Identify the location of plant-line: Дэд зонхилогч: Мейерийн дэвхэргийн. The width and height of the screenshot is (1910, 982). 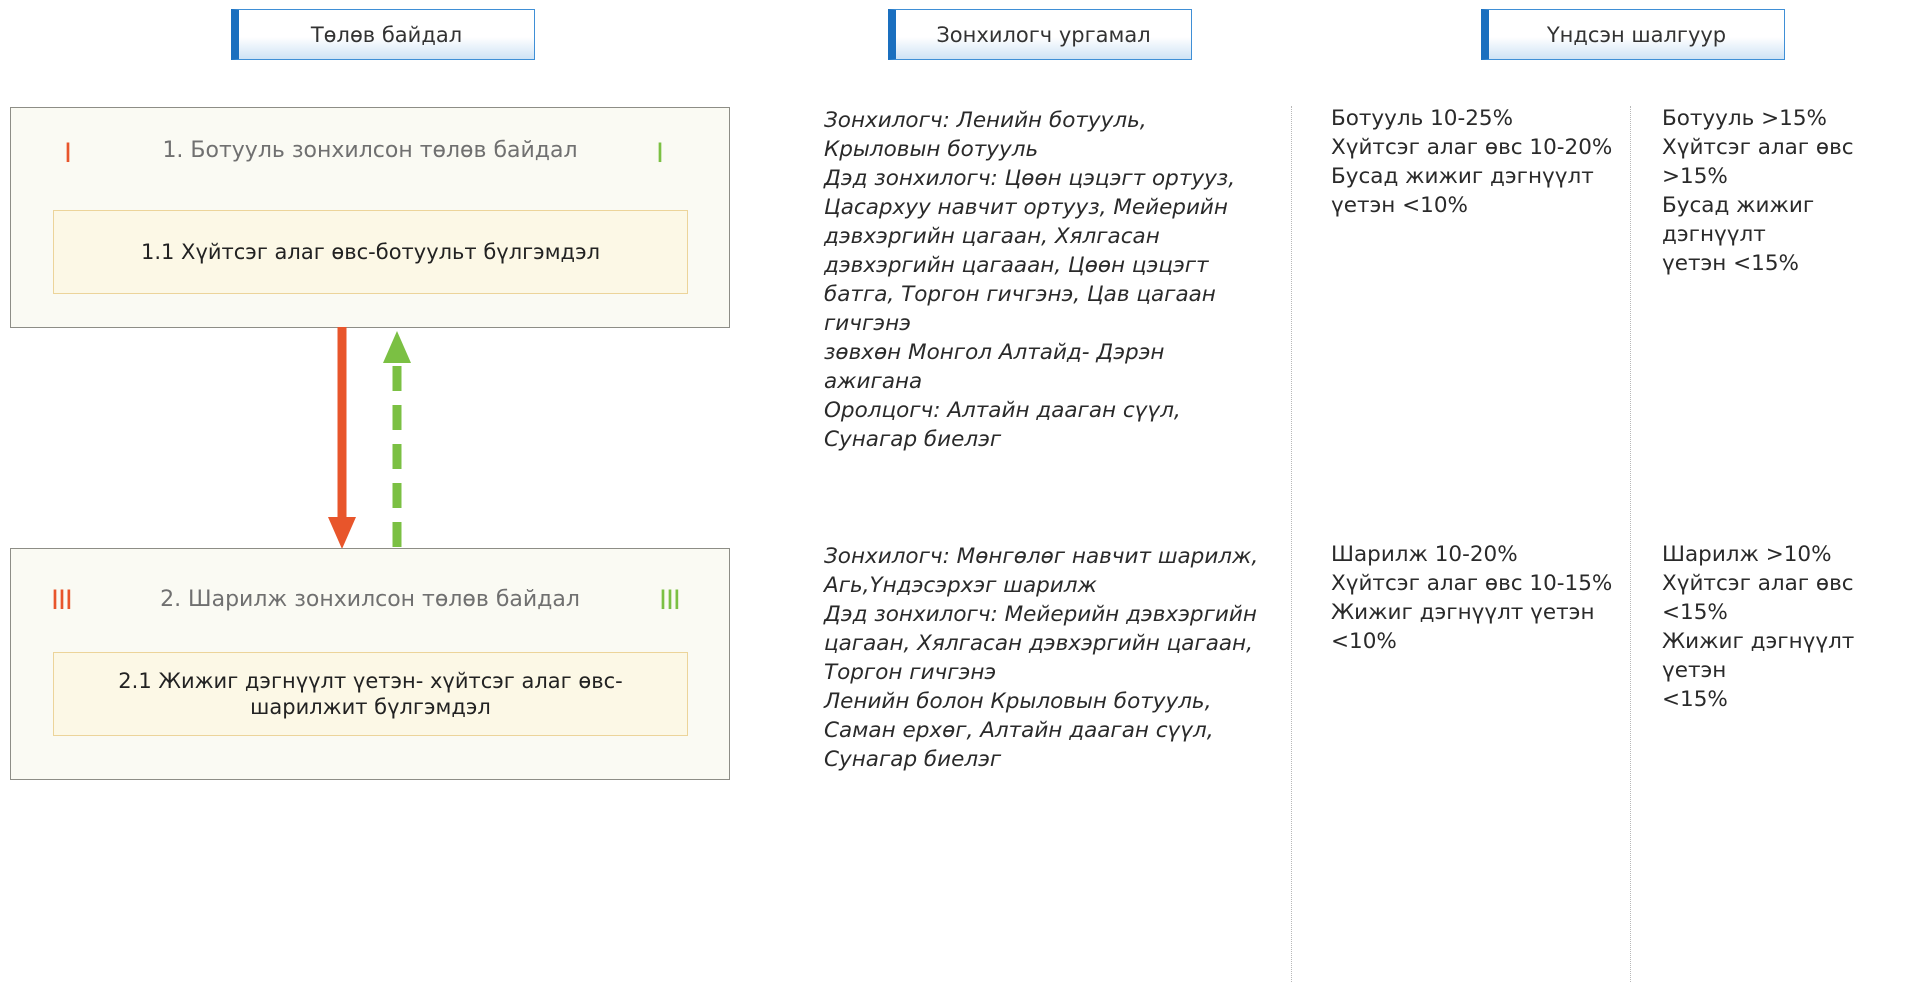
(1040, 614).